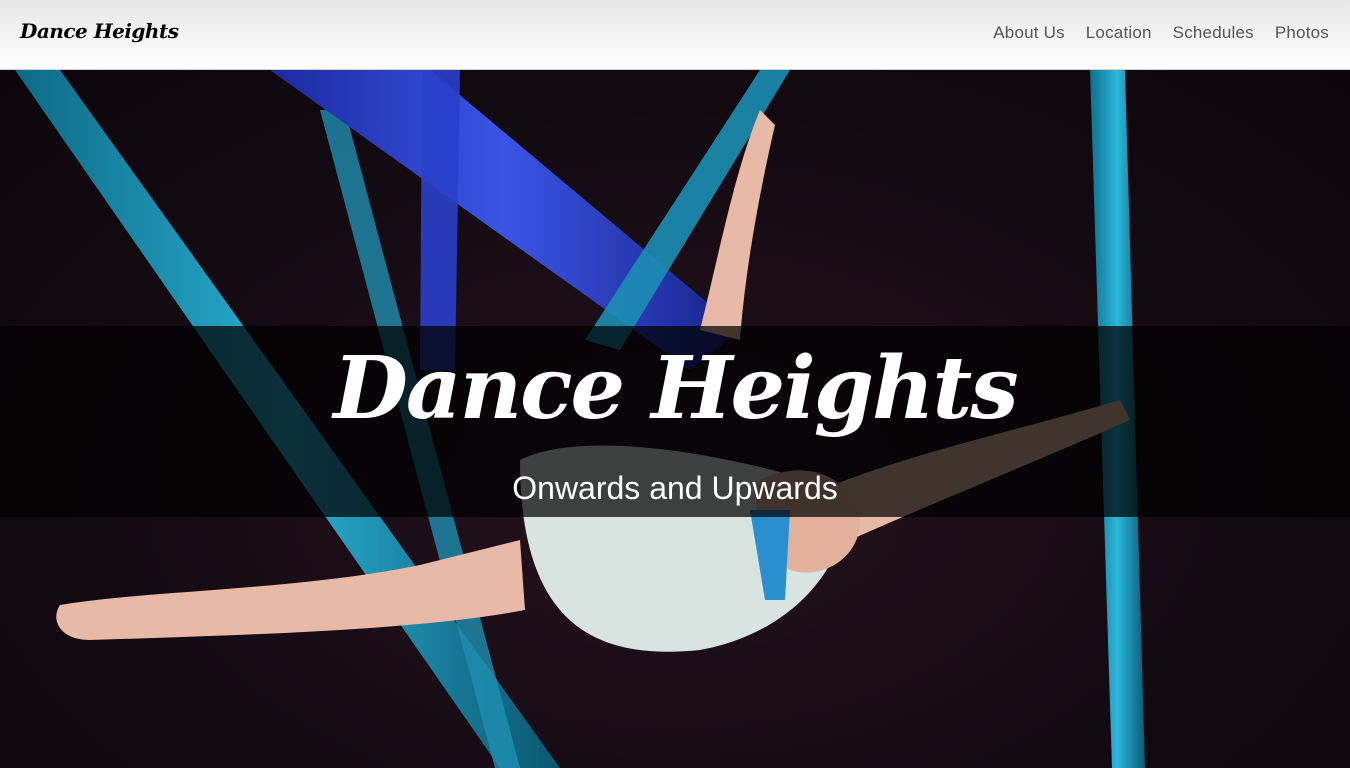  Describe the element at coordinates (675, 388) in the screenshot. I see `hero-title: Dance Heights` at that location.